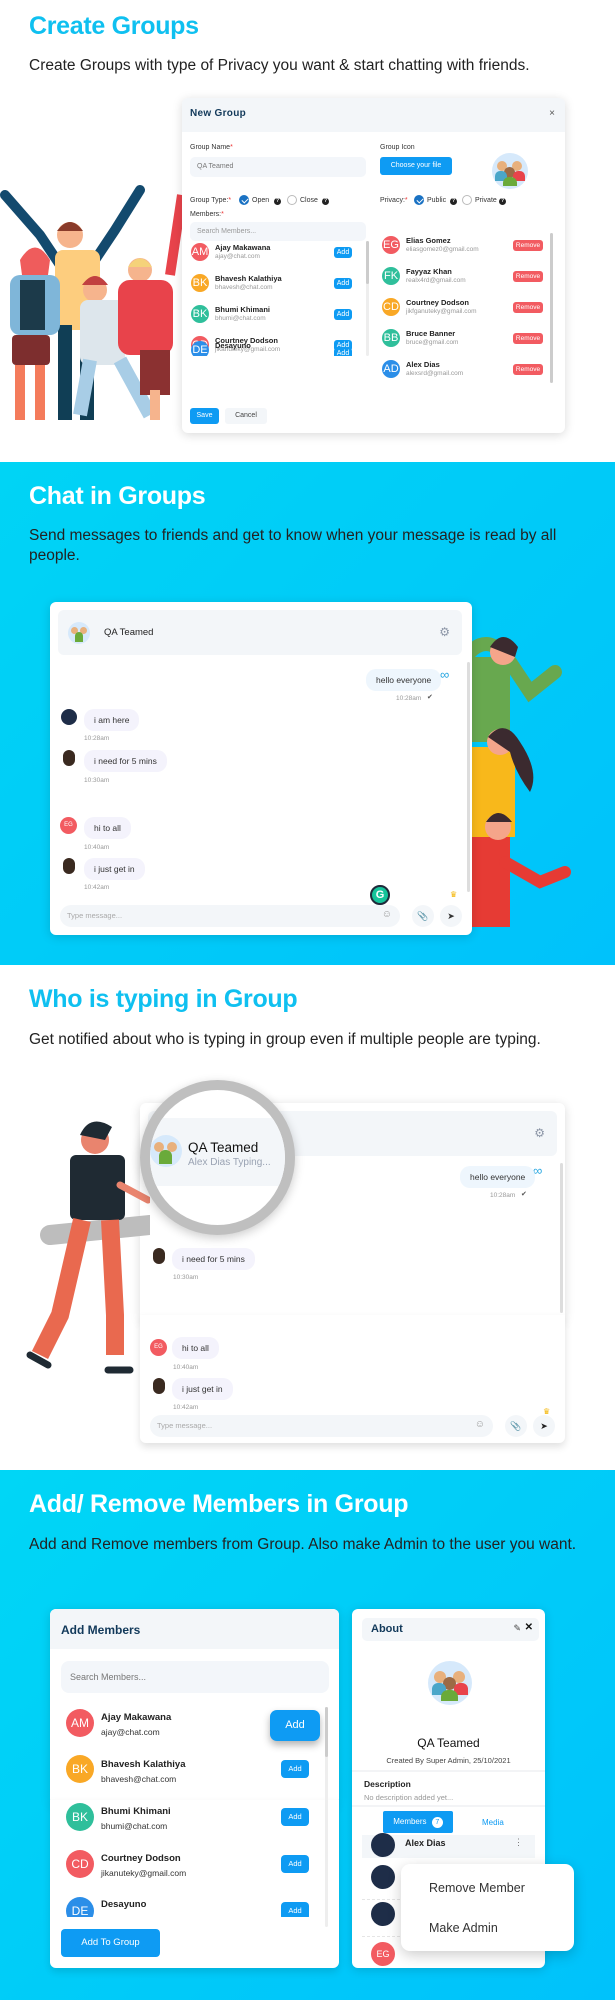 The width and height of the screenshot is (615, 2000). I want to click on add-to-group-button: Add To Group, so click(110, 1943).